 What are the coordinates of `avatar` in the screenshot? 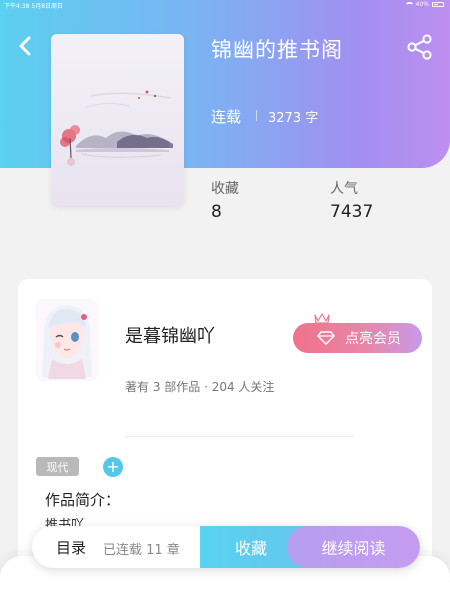 It's located at (67, 340).